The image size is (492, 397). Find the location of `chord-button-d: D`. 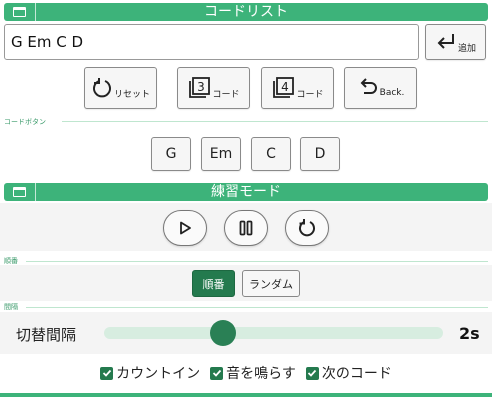

chord-button-d: D is located at coordinates (320, 154).